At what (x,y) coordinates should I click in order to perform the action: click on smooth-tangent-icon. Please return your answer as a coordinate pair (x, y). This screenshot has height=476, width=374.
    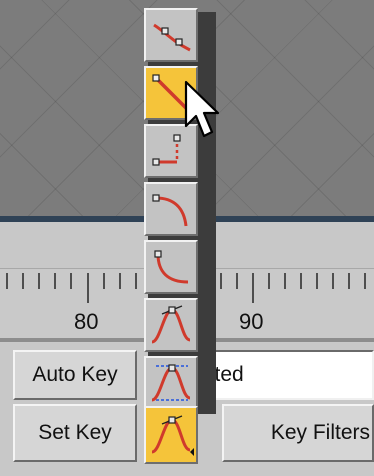
    Looking at the image, I should click on (172, 37).